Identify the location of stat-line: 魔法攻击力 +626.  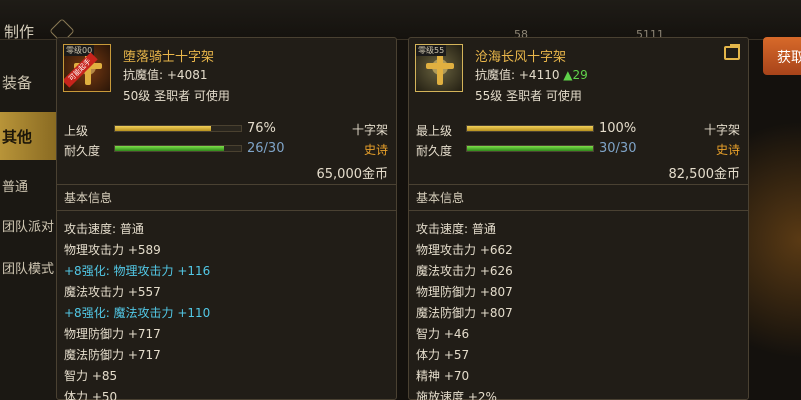
(464, 271).